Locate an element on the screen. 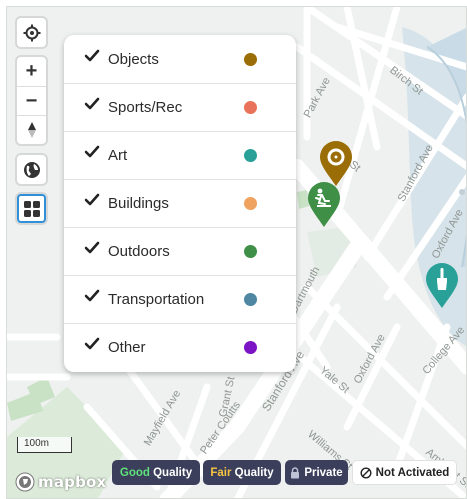 The width and height of the screenshot is (467, 499). compass-button is located at coordinates (31, 129).